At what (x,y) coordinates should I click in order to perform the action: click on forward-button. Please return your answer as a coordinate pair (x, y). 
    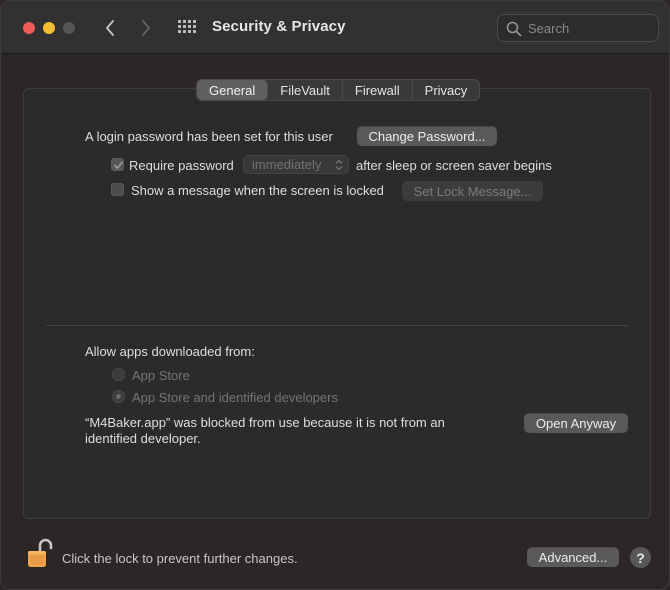
    Looking at the image, I should click on (146, 28).